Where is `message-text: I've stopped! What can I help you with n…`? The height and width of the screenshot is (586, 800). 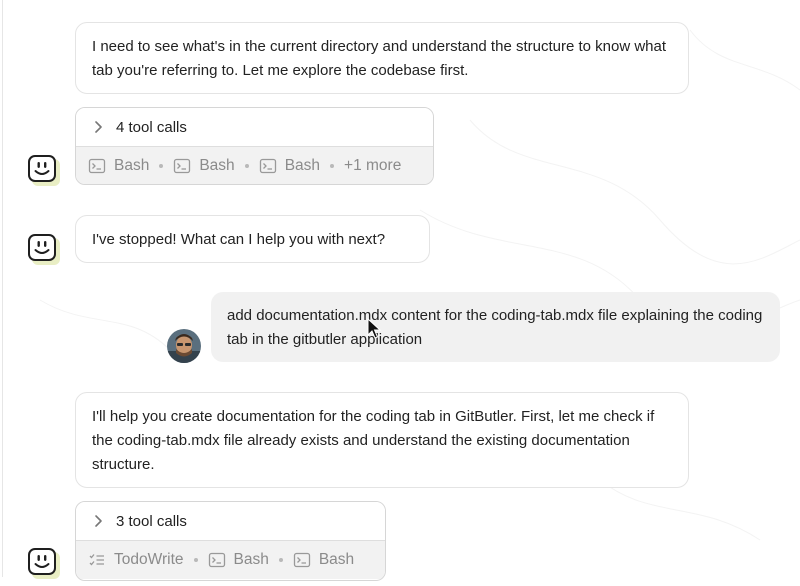
message-text: I've stopped! What can I help you with n… is located at coordinates (239, 239).